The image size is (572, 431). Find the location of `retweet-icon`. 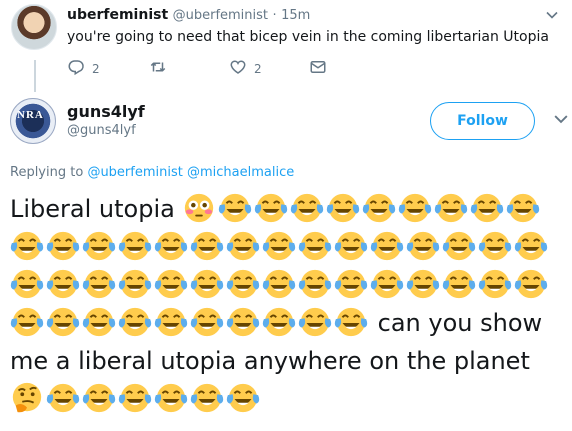

retweet-icon is located at coordinates (158, 68).